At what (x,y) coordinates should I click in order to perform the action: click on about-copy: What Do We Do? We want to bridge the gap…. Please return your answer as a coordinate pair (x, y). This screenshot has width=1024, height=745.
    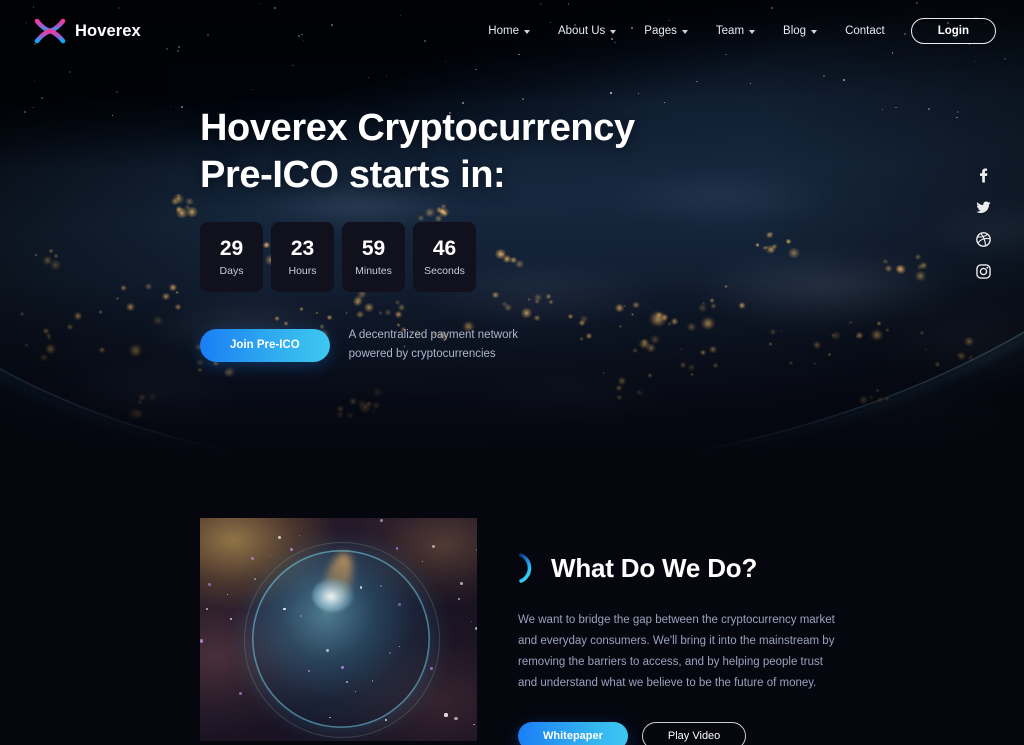
    Looking at the image, I should click on (678, 648).